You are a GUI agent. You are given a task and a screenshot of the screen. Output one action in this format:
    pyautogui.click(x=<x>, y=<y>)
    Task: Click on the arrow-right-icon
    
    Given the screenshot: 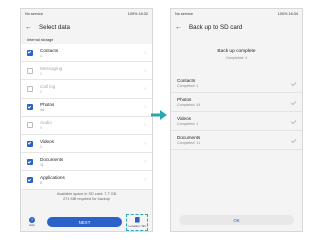 What is the action you would take?
    pyautogui.click(x=159, y=115)
    